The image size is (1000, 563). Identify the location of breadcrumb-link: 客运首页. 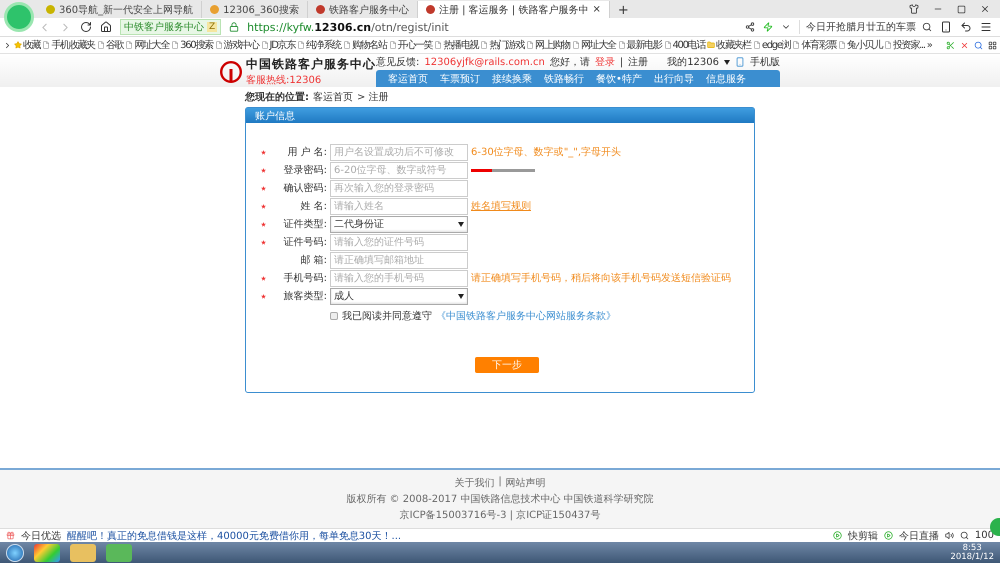
(333, 97).